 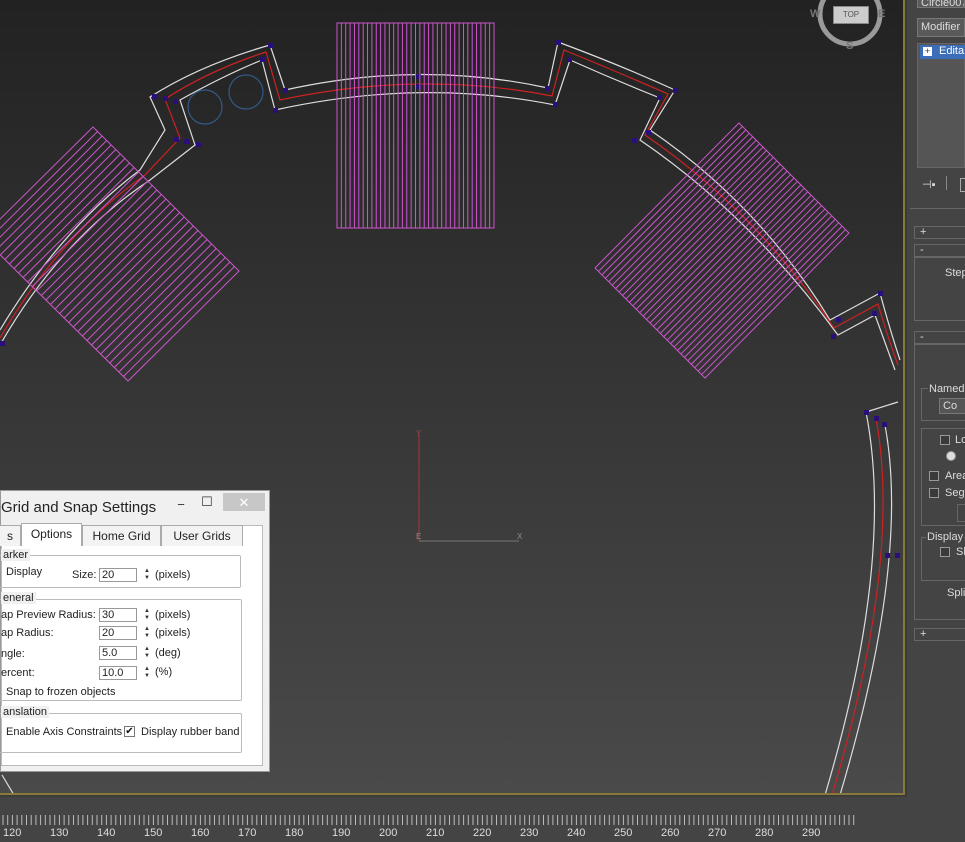 What do you see at coordinates (294, 833) in the screenshot?
I see `timeline-tick-label: 180` at bounding box center [294, 833].